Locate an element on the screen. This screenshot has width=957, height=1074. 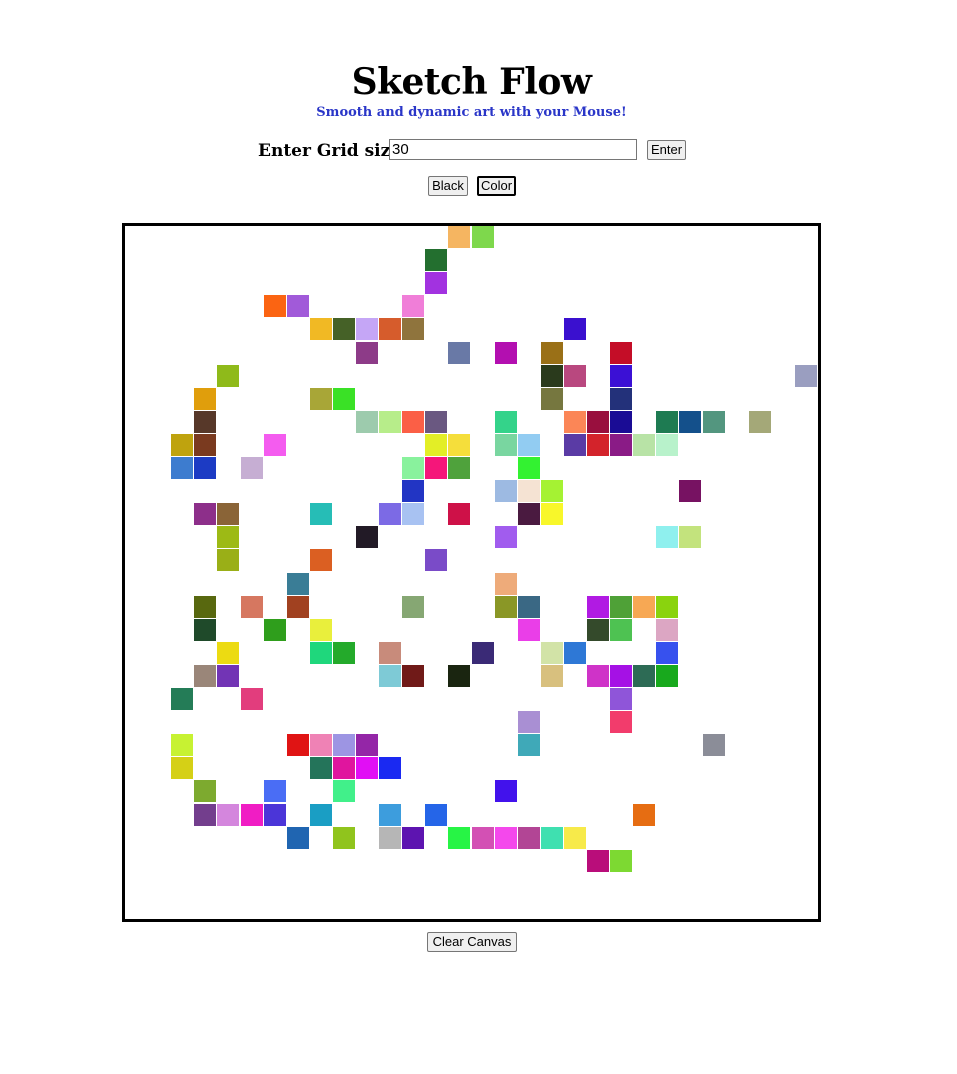
black-mode-button: Black is located at coordinates (448, 186).